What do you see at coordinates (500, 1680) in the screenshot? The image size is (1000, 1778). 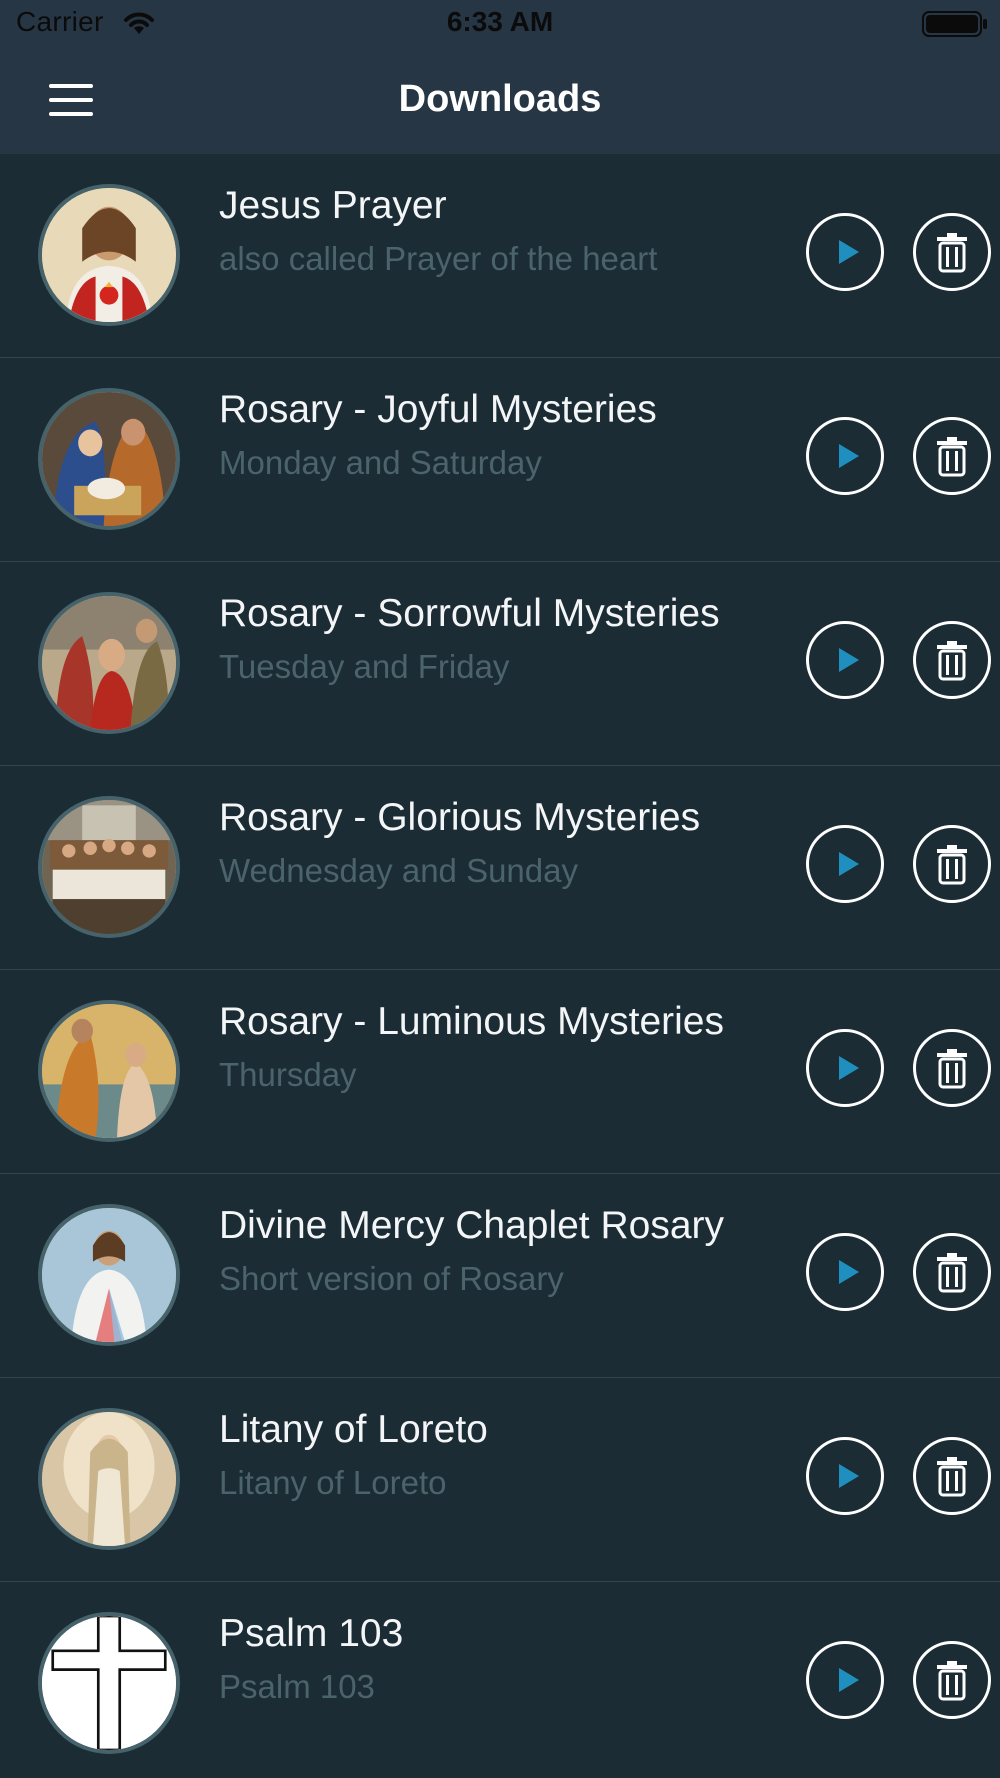 I see `list-item: Psalm 103 Psalm 103` at bounding box center [500, 1680].